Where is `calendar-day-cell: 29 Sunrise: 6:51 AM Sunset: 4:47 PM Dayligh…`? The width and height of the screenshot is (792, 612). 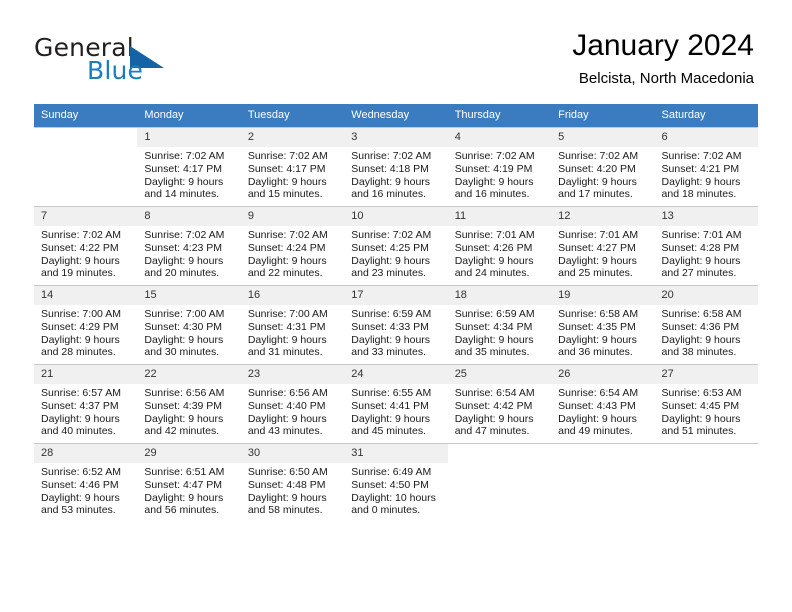
calendar-day-cell: 29 Sunrise: 6:51 AM Sunset: 4:47 PM Dayligh… is located at coordinates (189, 482).